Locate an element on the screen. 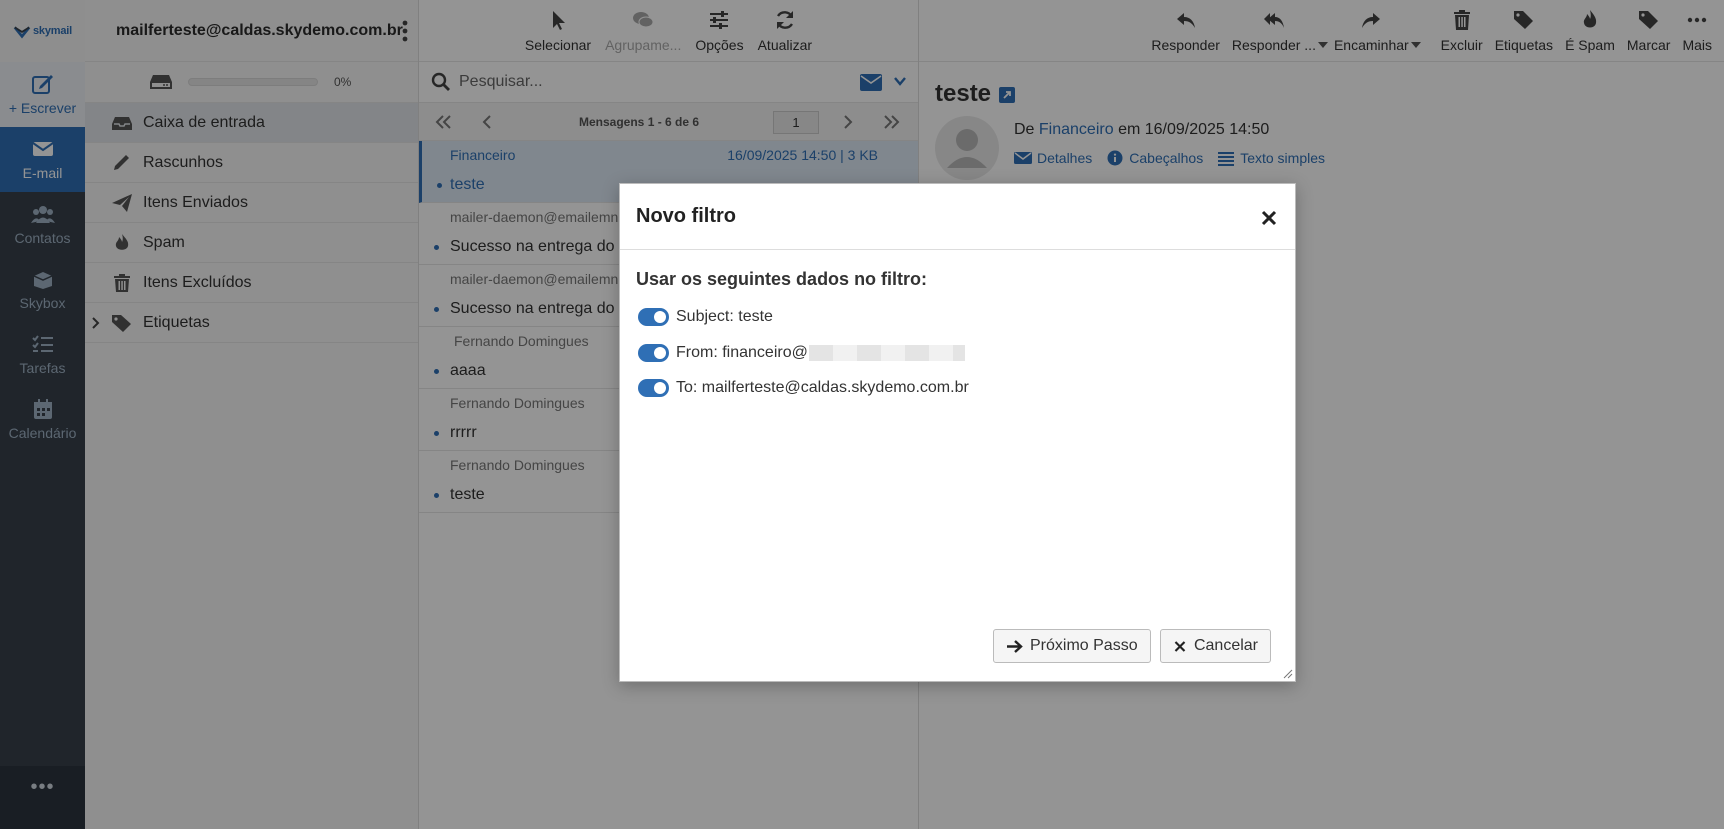 The image size is (1724, 829). cancel-button: Cancelar is located at coordinates (1215, 646).